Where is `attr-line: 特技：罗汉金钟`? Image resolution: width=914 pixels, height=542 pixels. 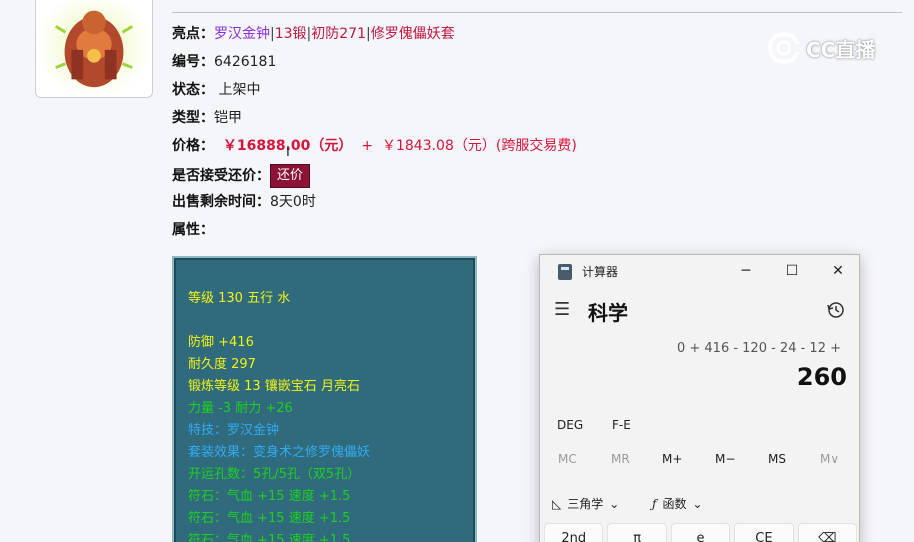 attr-line: 特技：罗汉金钟 is located at coordinates (234, 430).